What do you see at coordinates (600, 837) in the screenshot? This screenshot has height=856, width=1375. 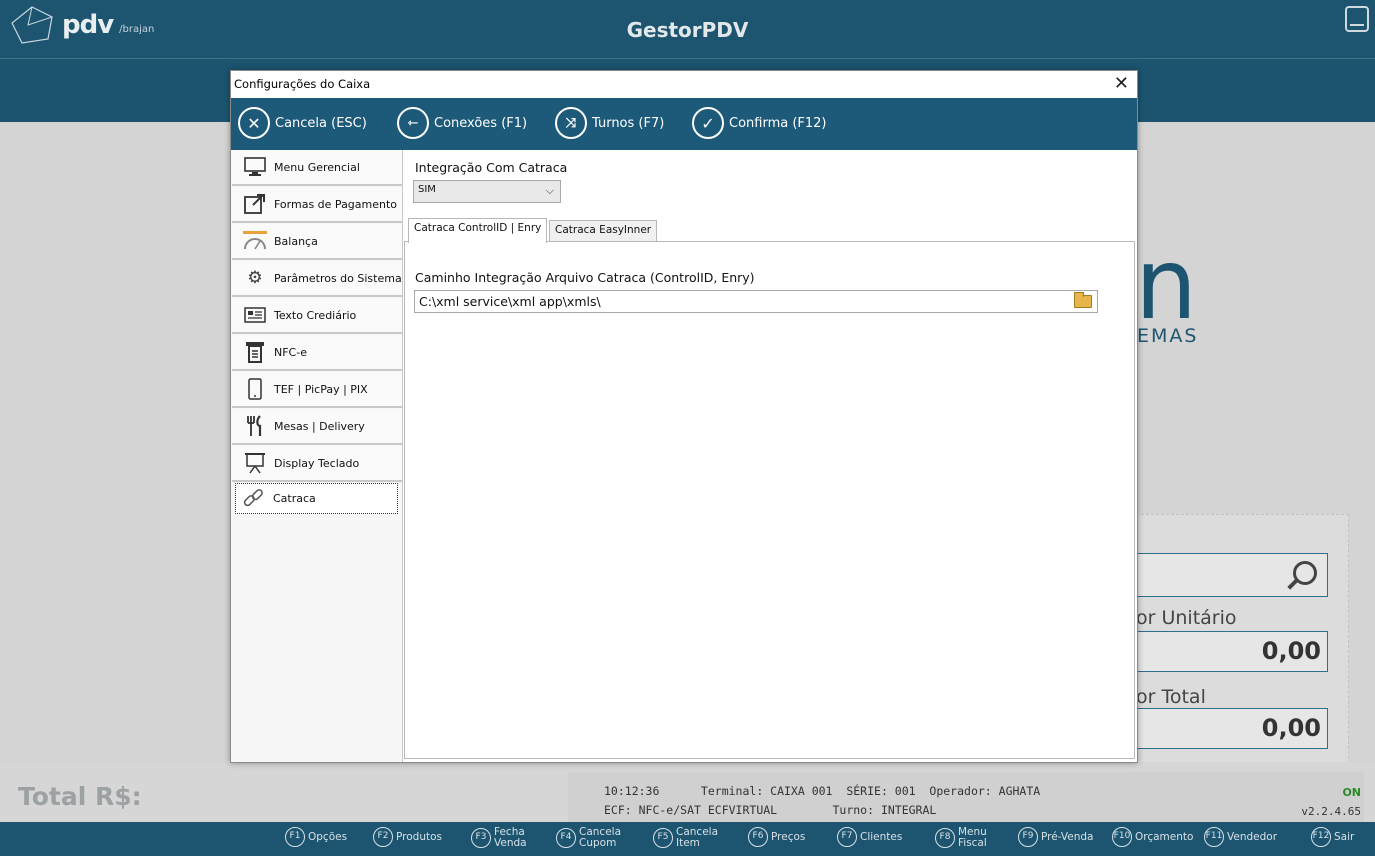 I see `fkey-label: Cancela Cupom` at bounding box center [600, 837].